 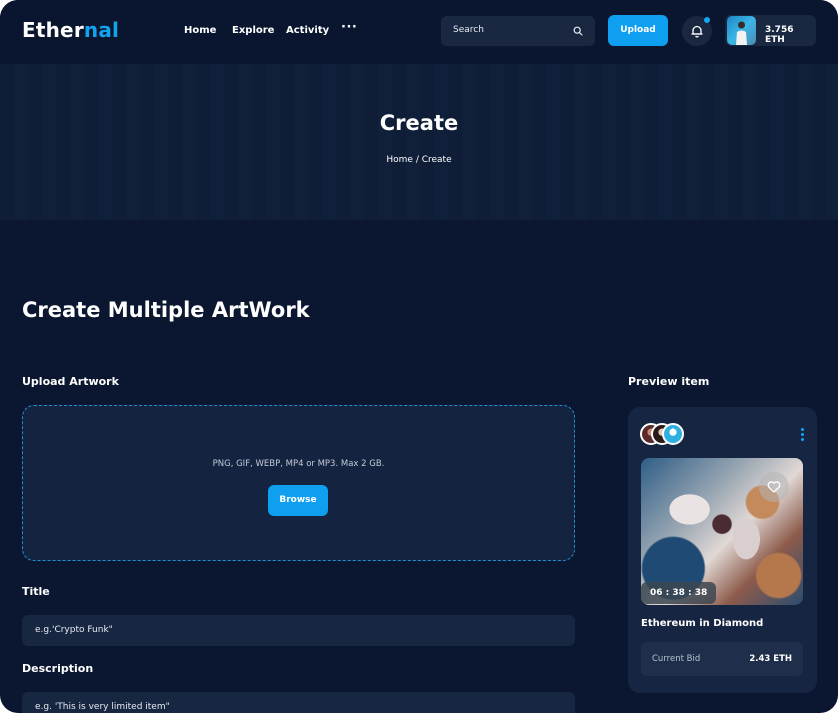 I want to click on wallet-balance: 3.756 ETH, so click(x=779, y=35).